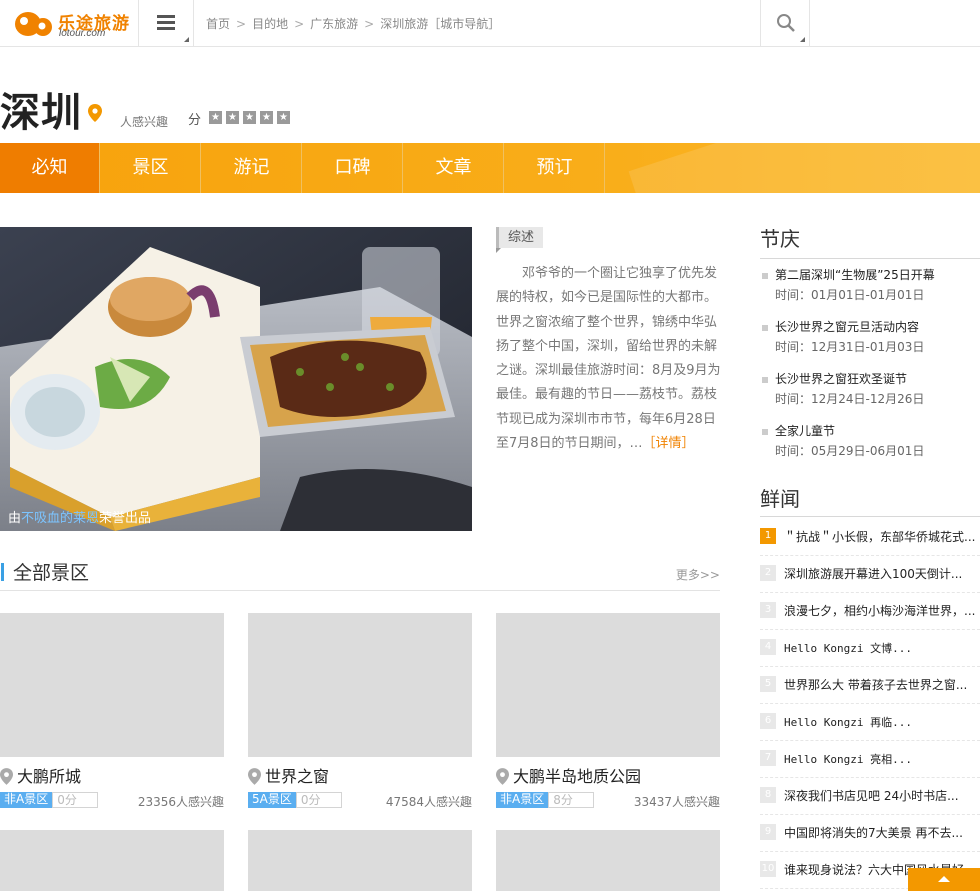 This screenshot has width=980, height=891. What do you see at coordinates (180, 802) in the screenshot?
I see `scenic-interest-count: 23356人感兴趣` at bounding box center [180, 802].